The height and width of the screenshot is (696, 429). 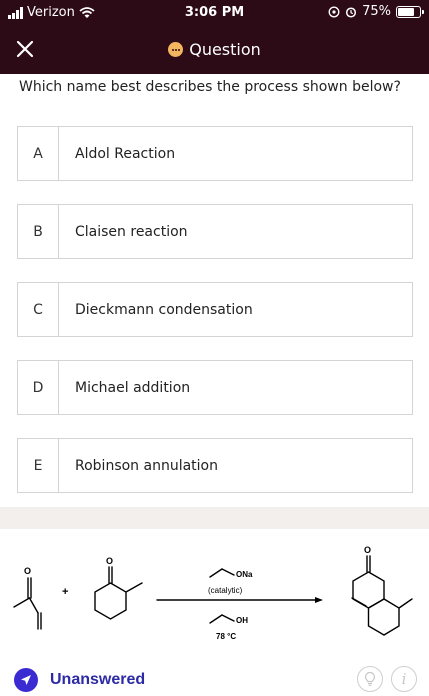 I want to click on option-label: Dieckmann condensation, so click(x=164, y=309).